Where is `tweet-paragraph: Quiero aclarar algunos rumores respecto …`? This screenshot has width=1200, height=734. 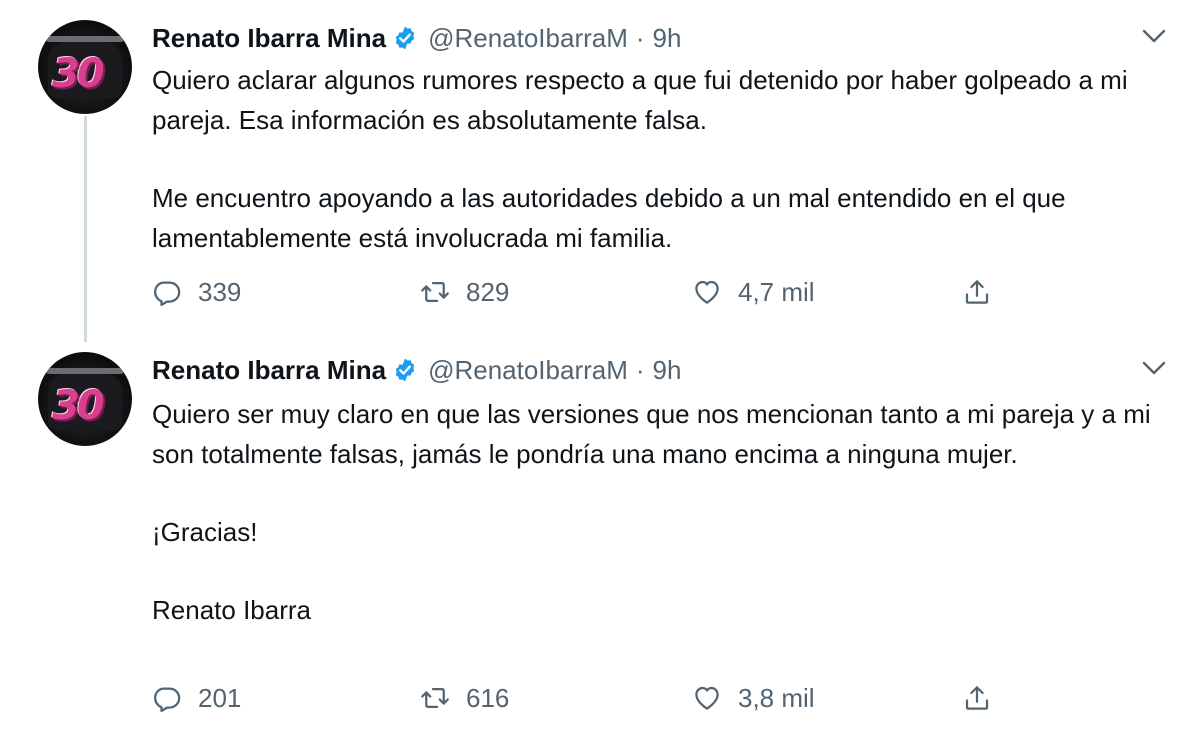
tweet-paragraph: Quiero aclarar algunos rumores respecto … is located at coordinates (640, 100).